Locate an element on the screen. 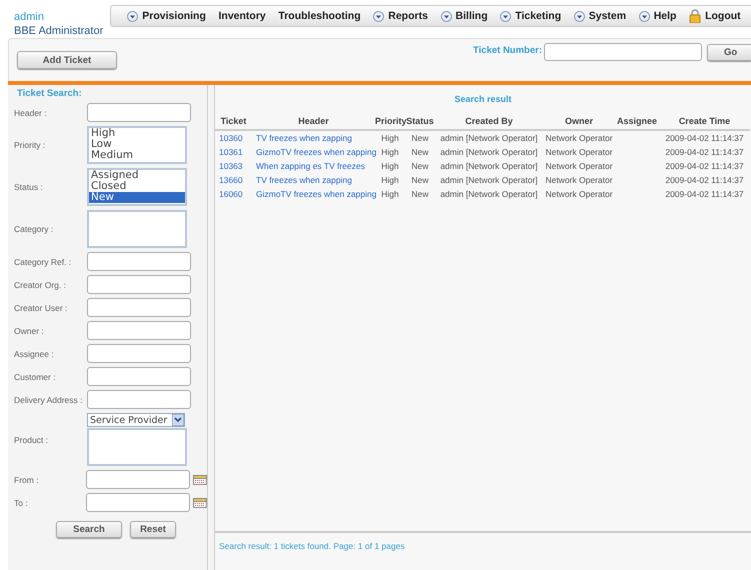 This screenshot has height=570, width=751. column-header: Owner is located at coordinates (579, 123).